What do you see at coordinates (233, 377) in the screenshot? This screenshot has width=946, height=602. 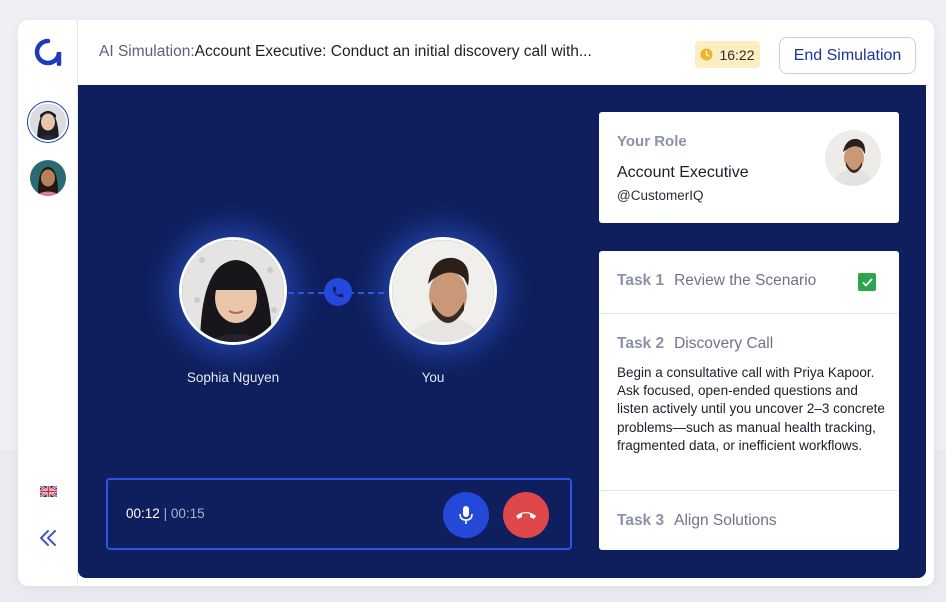 I see `caller-name: Sophia Nguyen` at bounding box center [233, 377].